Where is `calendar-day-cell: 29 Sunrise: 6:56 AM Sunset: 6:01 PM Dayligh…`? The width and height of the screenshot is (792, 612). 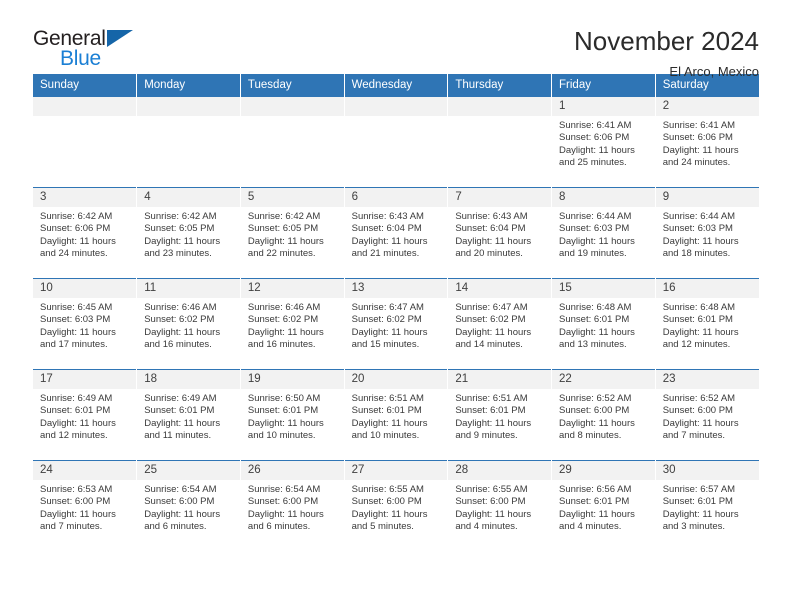 calendar-day-cell: 29 Sunrise: 6:56 AM Sunset: 6:01 PM Dayligh… is located at coordinates (603, 505).